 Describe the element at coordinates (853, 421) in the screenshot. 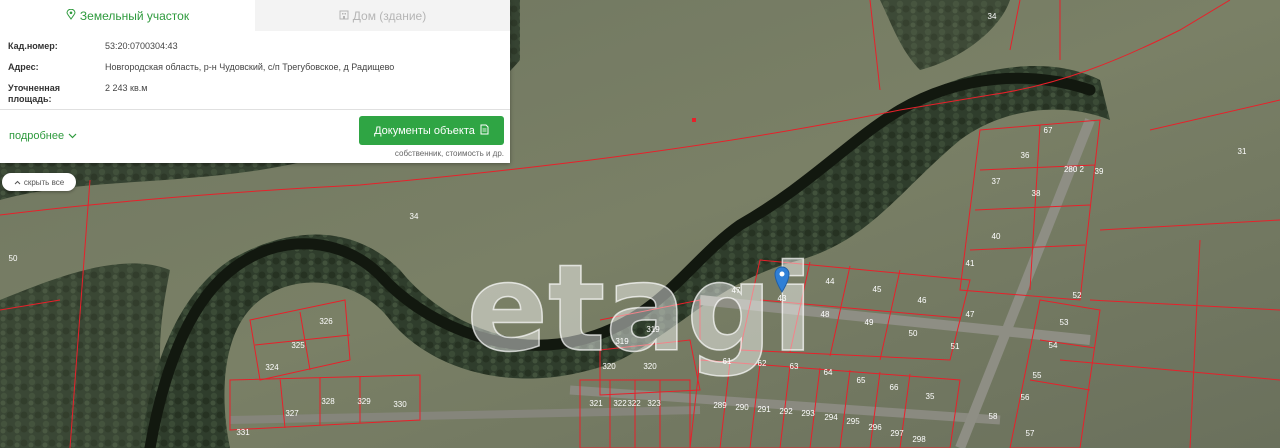

I see `plot-label: 295` at that location.